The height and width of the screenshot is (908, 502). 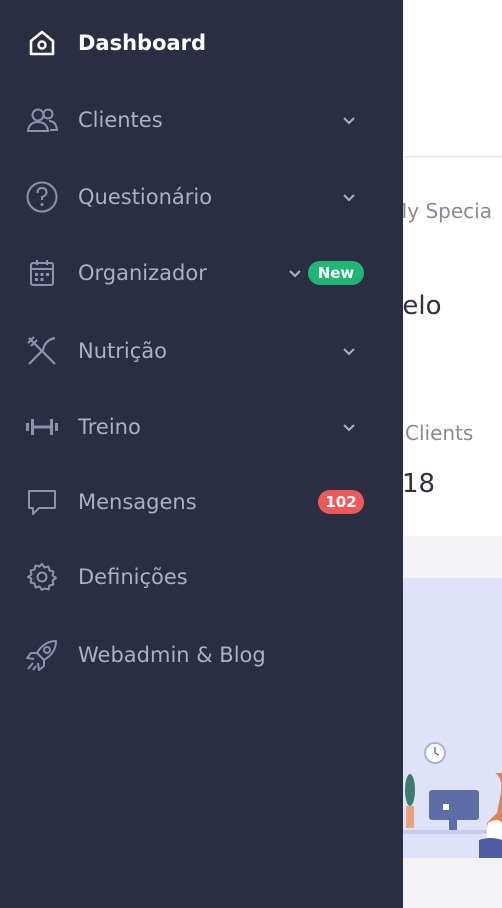 What do you see at coordinates (133, 577) in the screenshot?
I see `sidebar-item-label: Definições` at bounding box center [133, 577].